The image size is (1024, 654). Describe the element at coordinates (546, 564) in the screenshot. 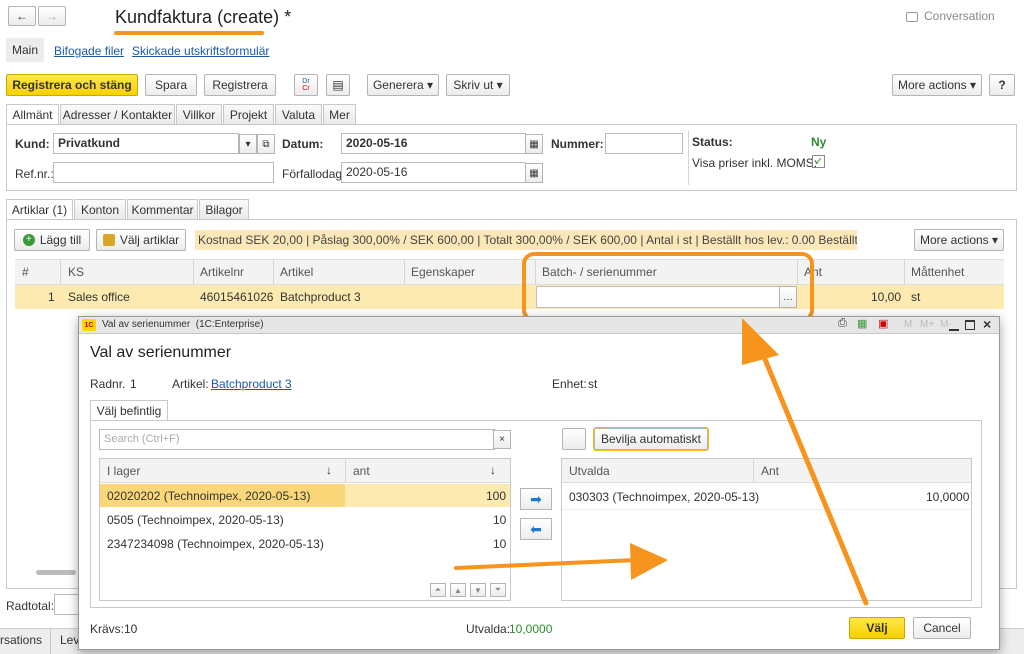

I see `arrow-right-shaft` at that location.